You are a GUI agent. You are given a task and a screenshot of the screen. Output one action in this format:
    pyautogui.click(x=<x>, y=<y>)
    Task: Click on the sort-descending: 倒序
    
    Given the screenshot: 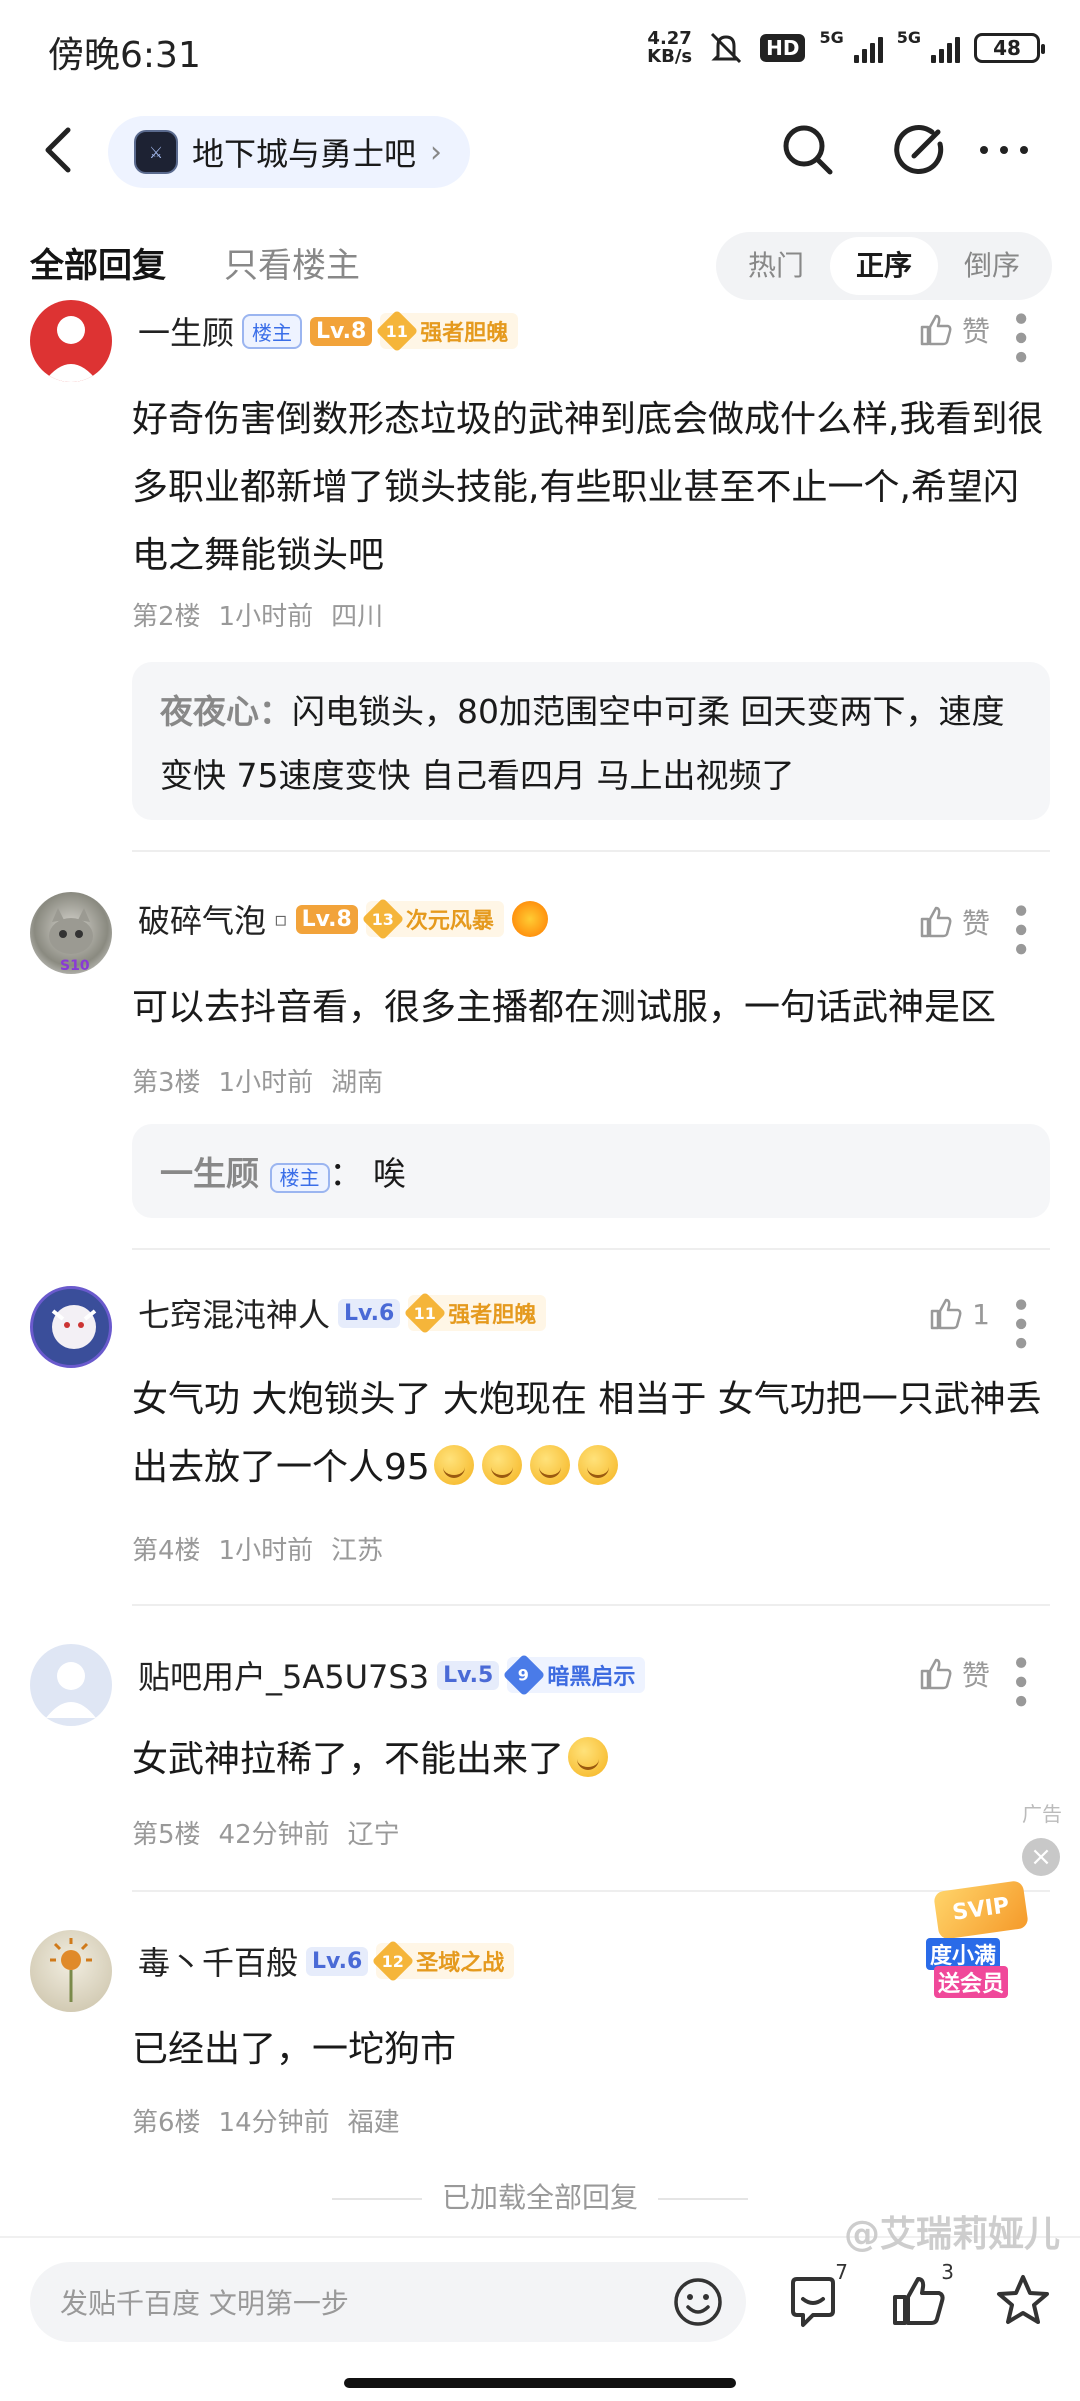 What is the action you would take?
    pyautogui.click(x=992, y=266)
    